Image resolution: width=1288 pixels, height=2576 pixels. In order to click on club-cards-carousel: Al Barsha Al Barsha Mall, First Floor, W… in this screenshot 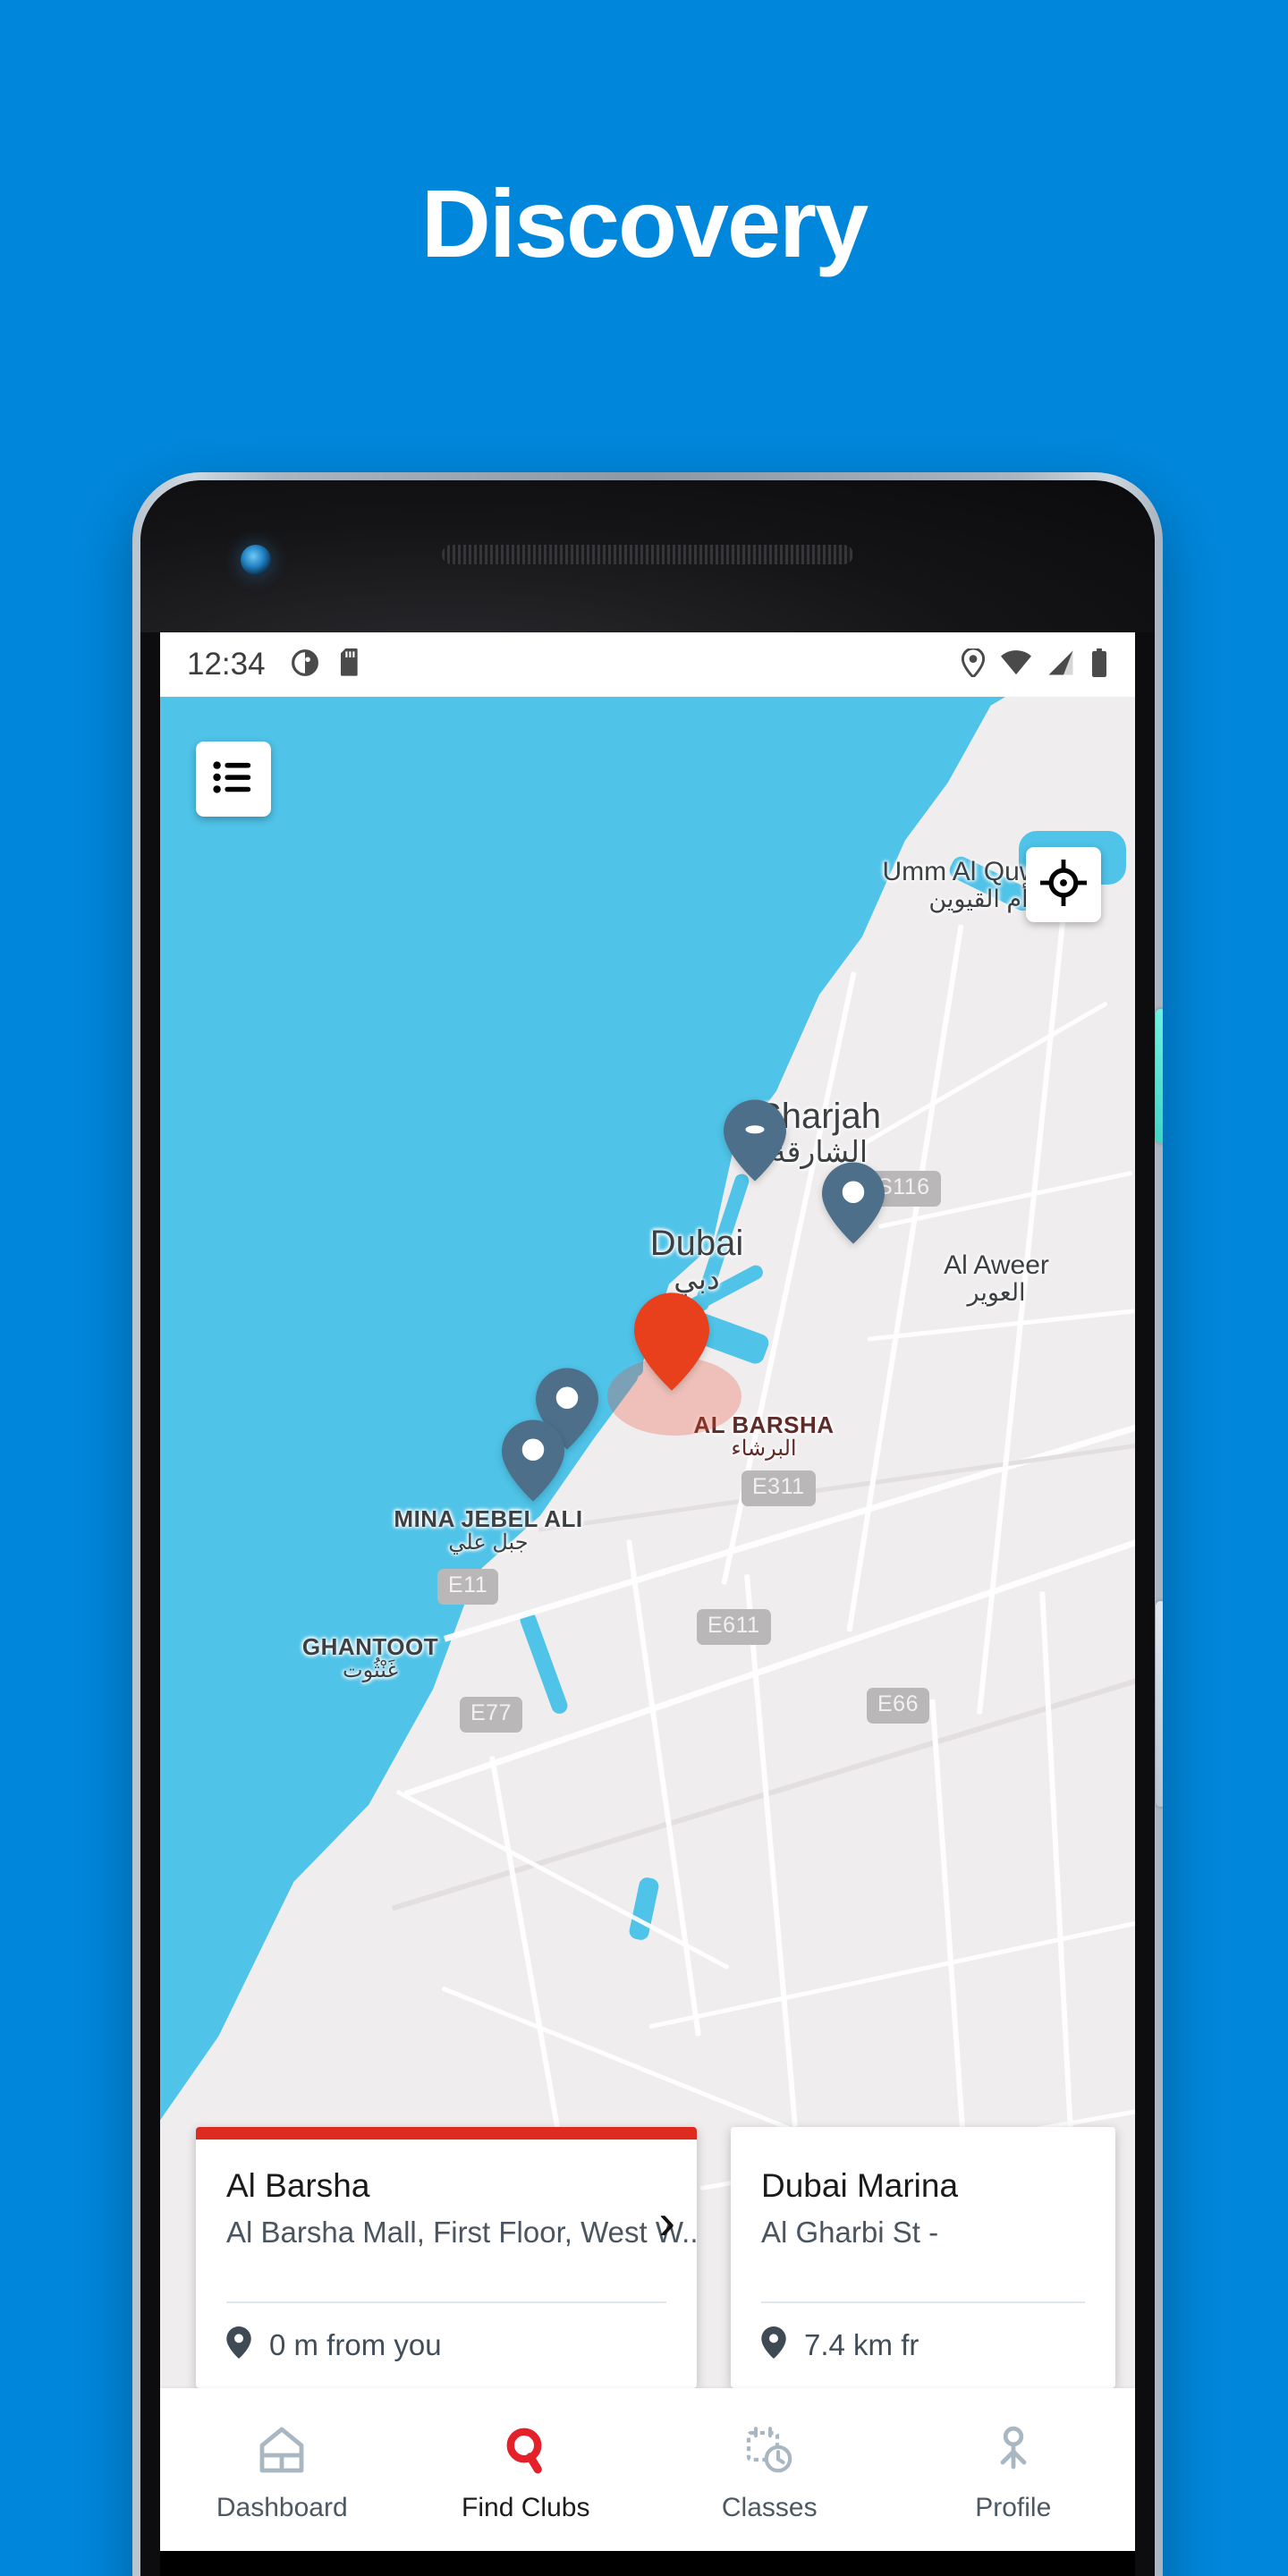, I will do `click(647, 2257)`.